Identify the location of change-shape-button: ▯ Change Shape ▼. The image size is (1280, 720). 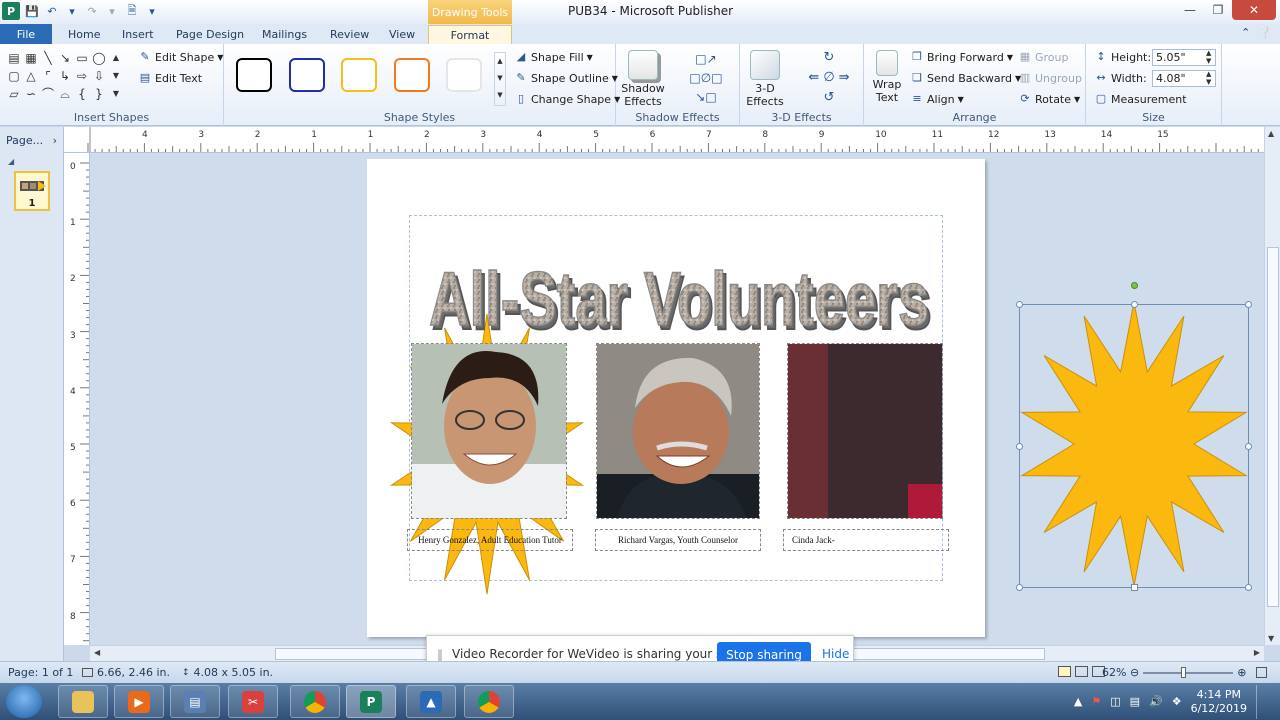
(567, 99).